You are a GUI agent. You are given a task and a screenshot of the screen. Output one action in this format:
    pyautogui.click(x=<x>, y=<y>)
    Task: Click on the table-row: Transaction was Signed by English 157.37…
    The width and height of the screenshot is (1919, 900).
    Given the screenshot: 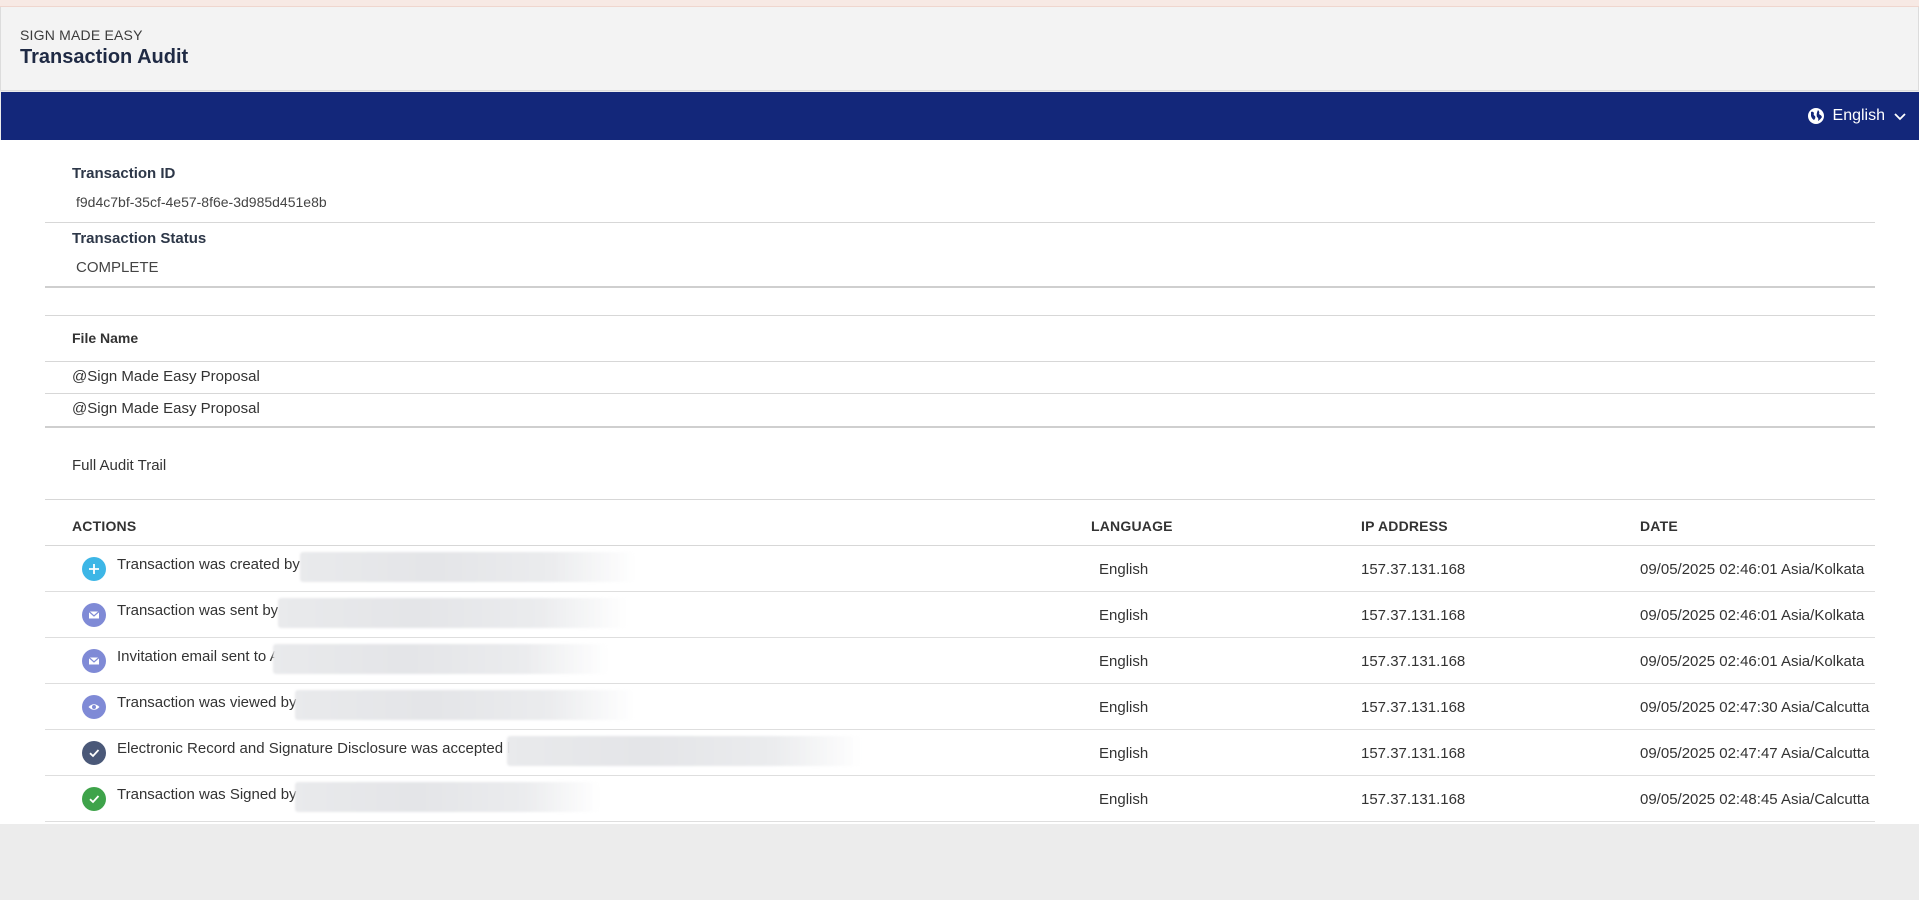 What is the action you would take?
    pyautogui.click(x=960, y=799)
    